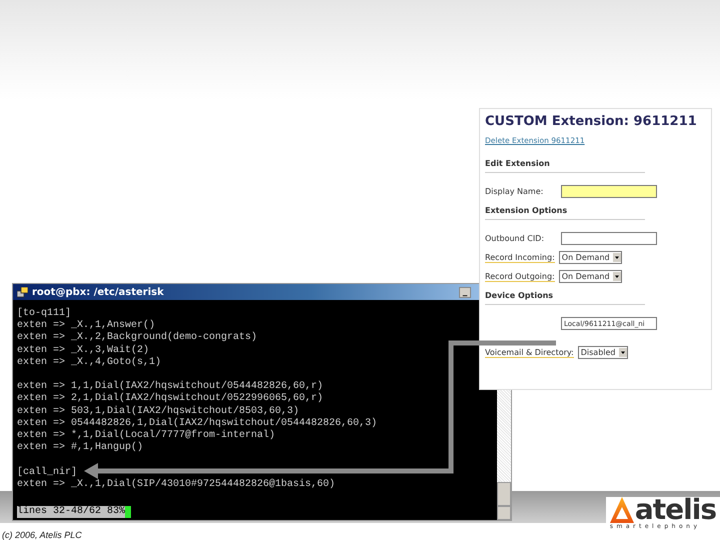  What do you see at coordinates (529, 353) in the screenshot?
I see `field-label: Voicemail & Directory:` at bounding box center [529, 353].